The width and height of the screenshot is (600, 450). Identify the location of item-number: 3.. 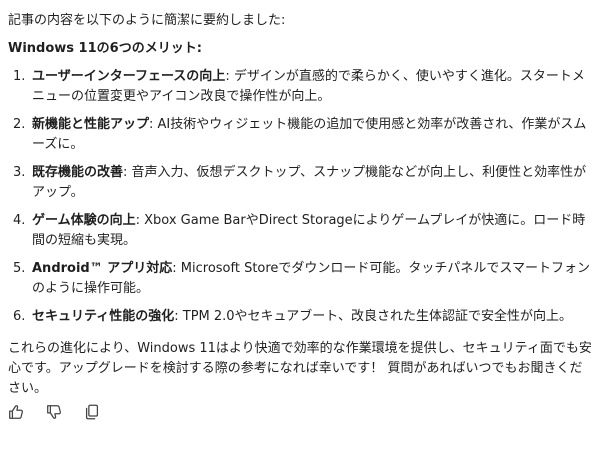
(19, 172).